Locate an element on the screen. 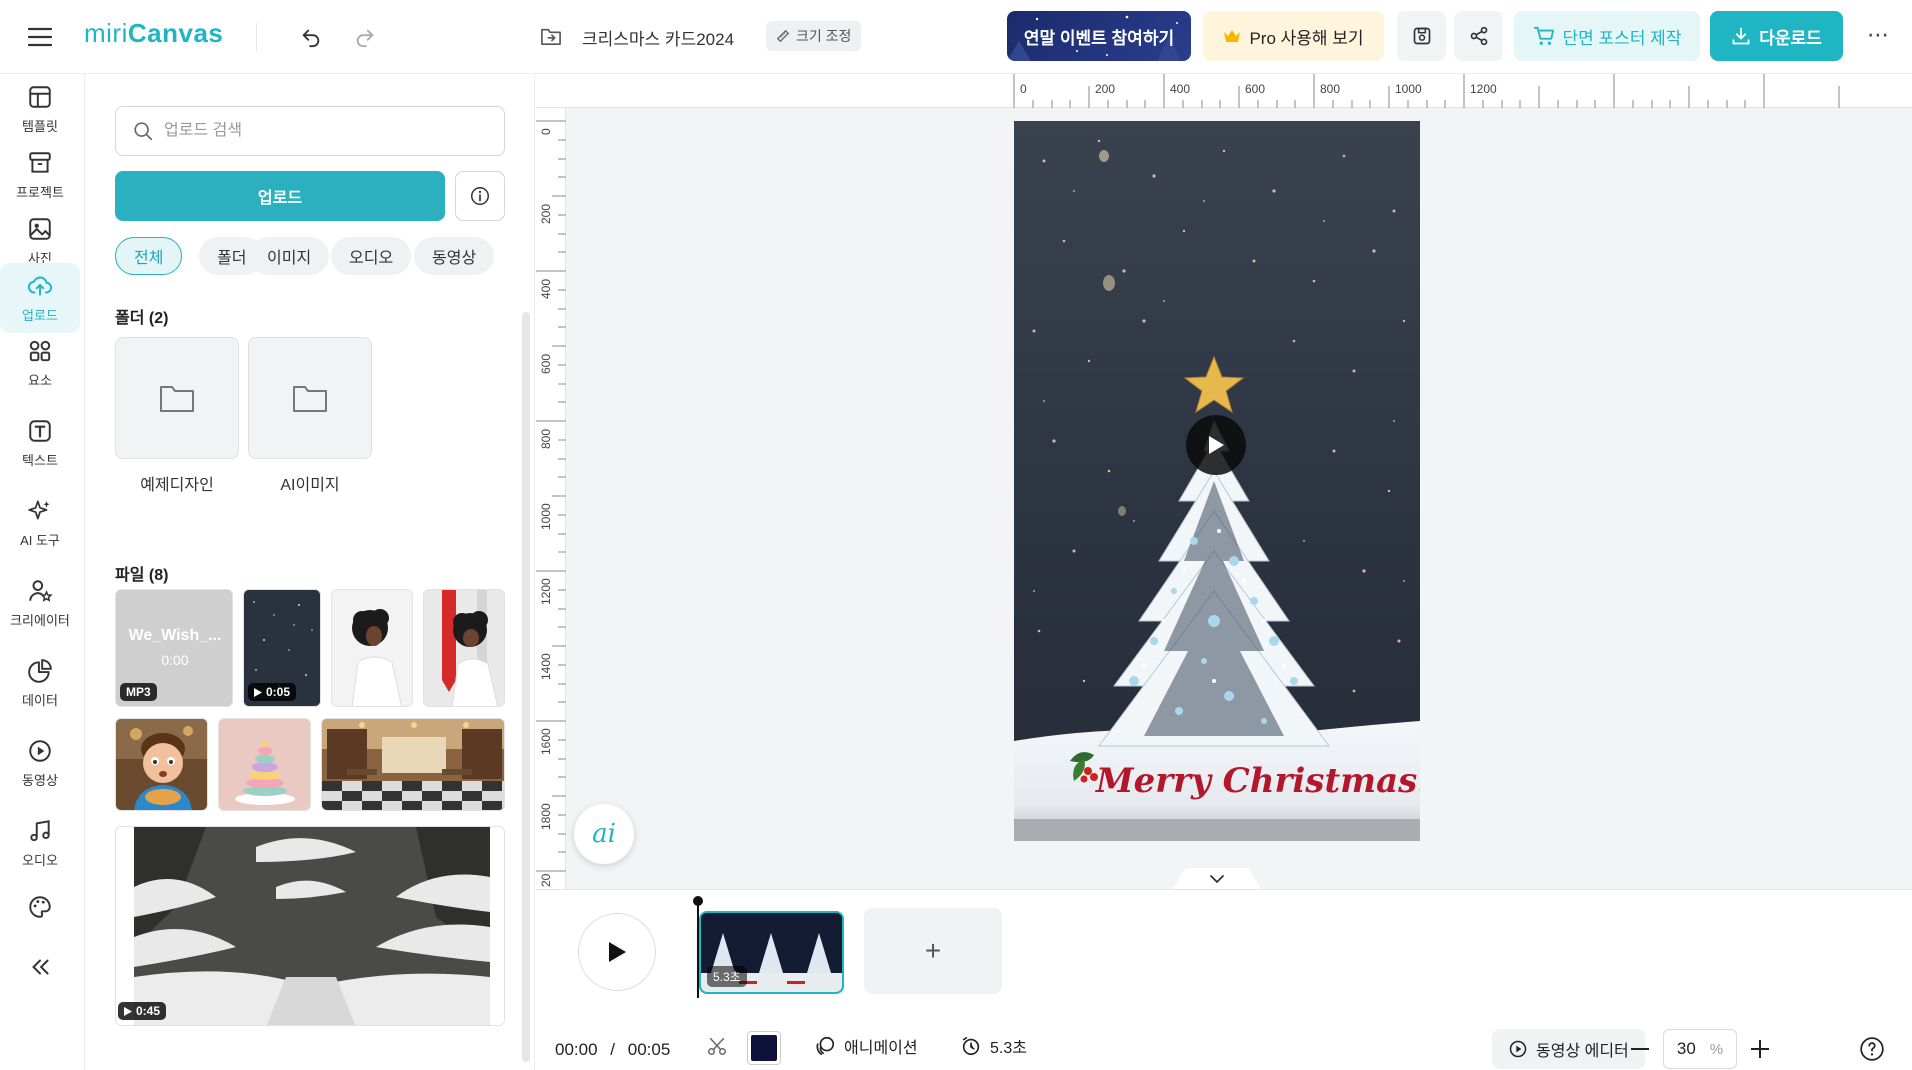  rail-item-theme is located at coordinates (40, 907).